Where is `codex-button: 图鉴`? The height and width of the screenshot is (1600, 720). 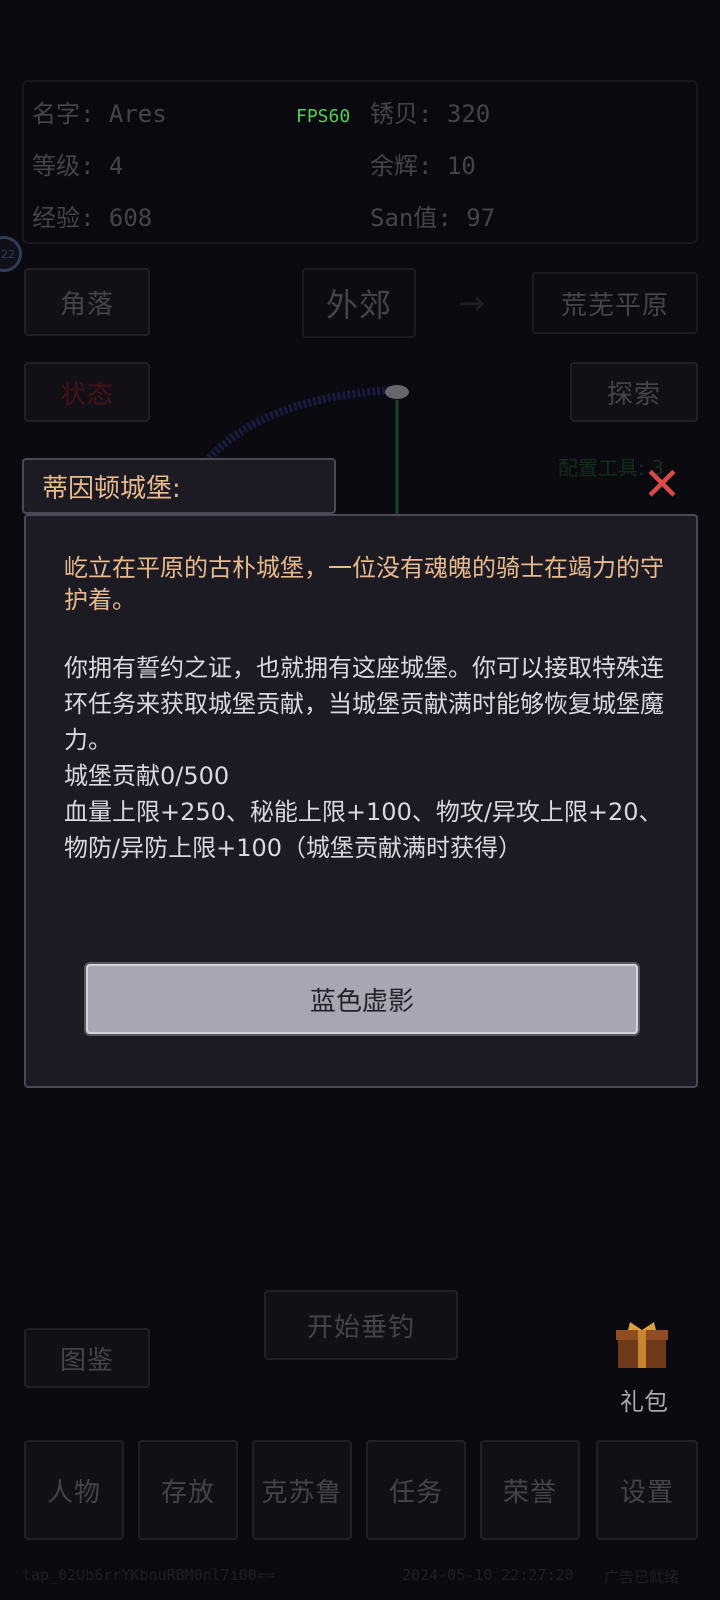 codex-button: 图鉴 is located at coordinates (87, 1358).